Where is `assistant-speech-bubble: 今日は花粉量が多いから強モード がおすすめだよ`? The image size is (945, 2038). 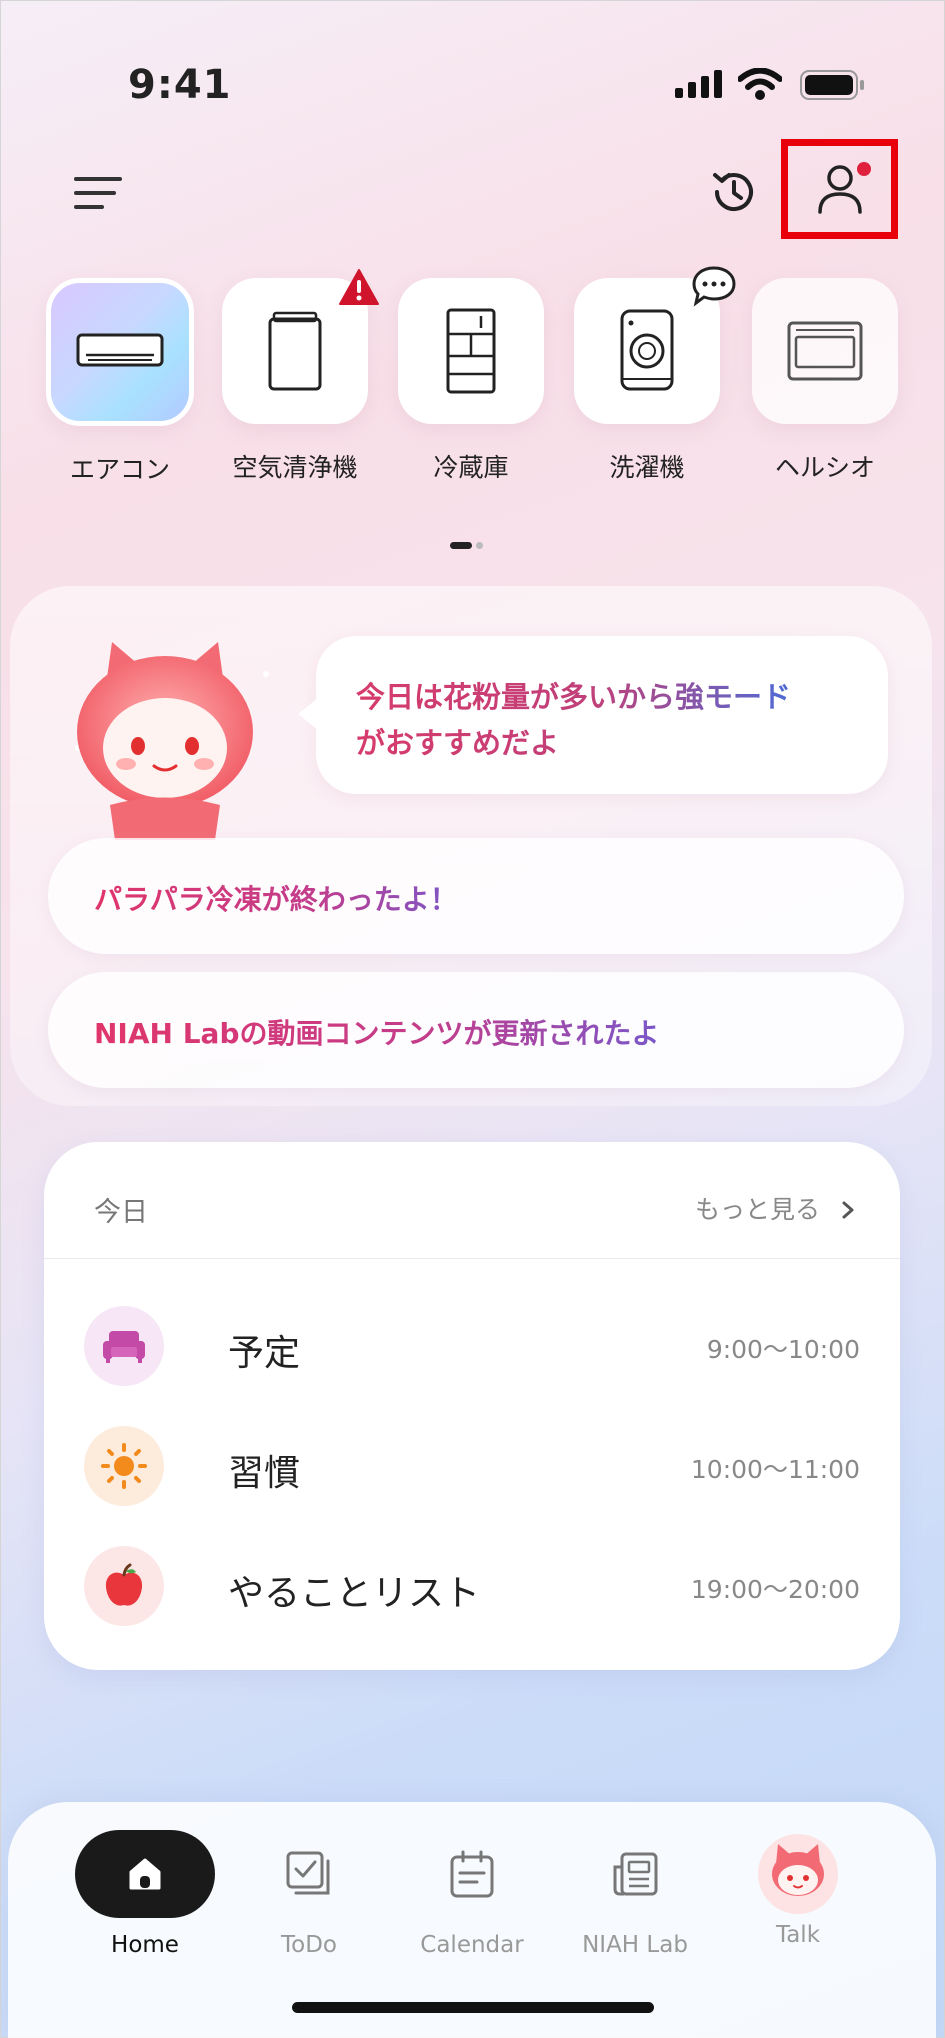 assistant-speech-bubble: 今日は花粉量が多いから強モード がおすすめだよ is located at coordinates (593, 715).